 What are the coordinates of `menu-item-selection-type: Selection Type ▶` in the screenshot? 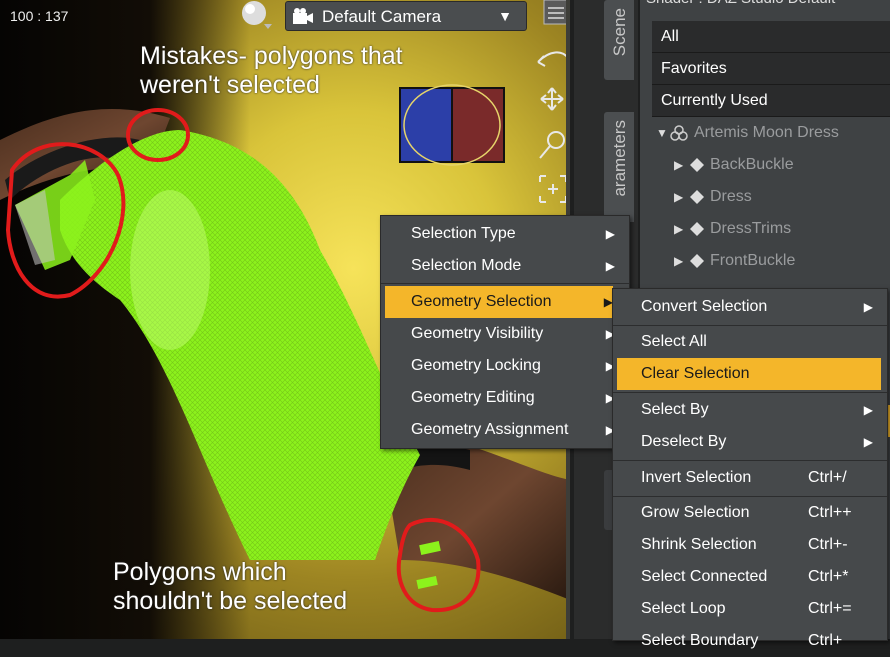 It's located at (505, 234).